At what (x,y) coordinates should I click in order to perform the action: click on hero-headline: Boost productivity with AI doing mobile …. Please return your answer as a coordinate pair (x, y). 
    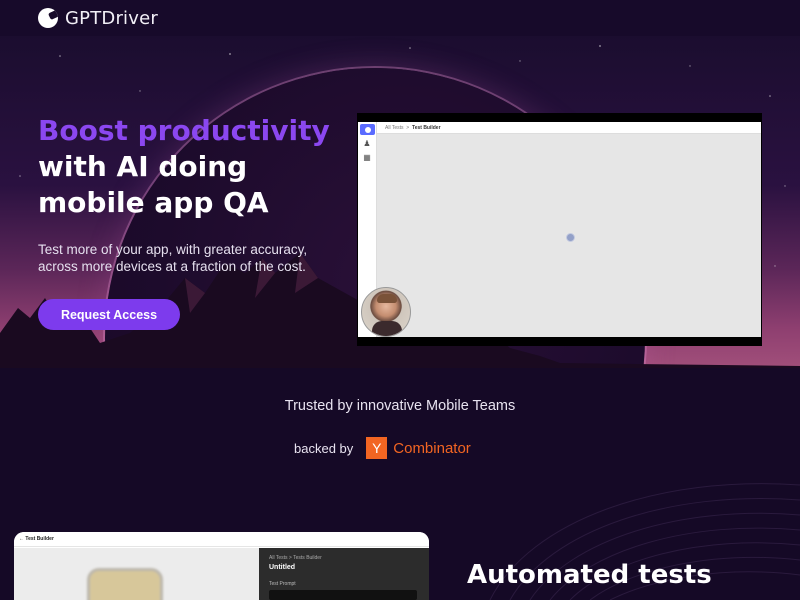
    Looking at the image, I should click on (184, 167).